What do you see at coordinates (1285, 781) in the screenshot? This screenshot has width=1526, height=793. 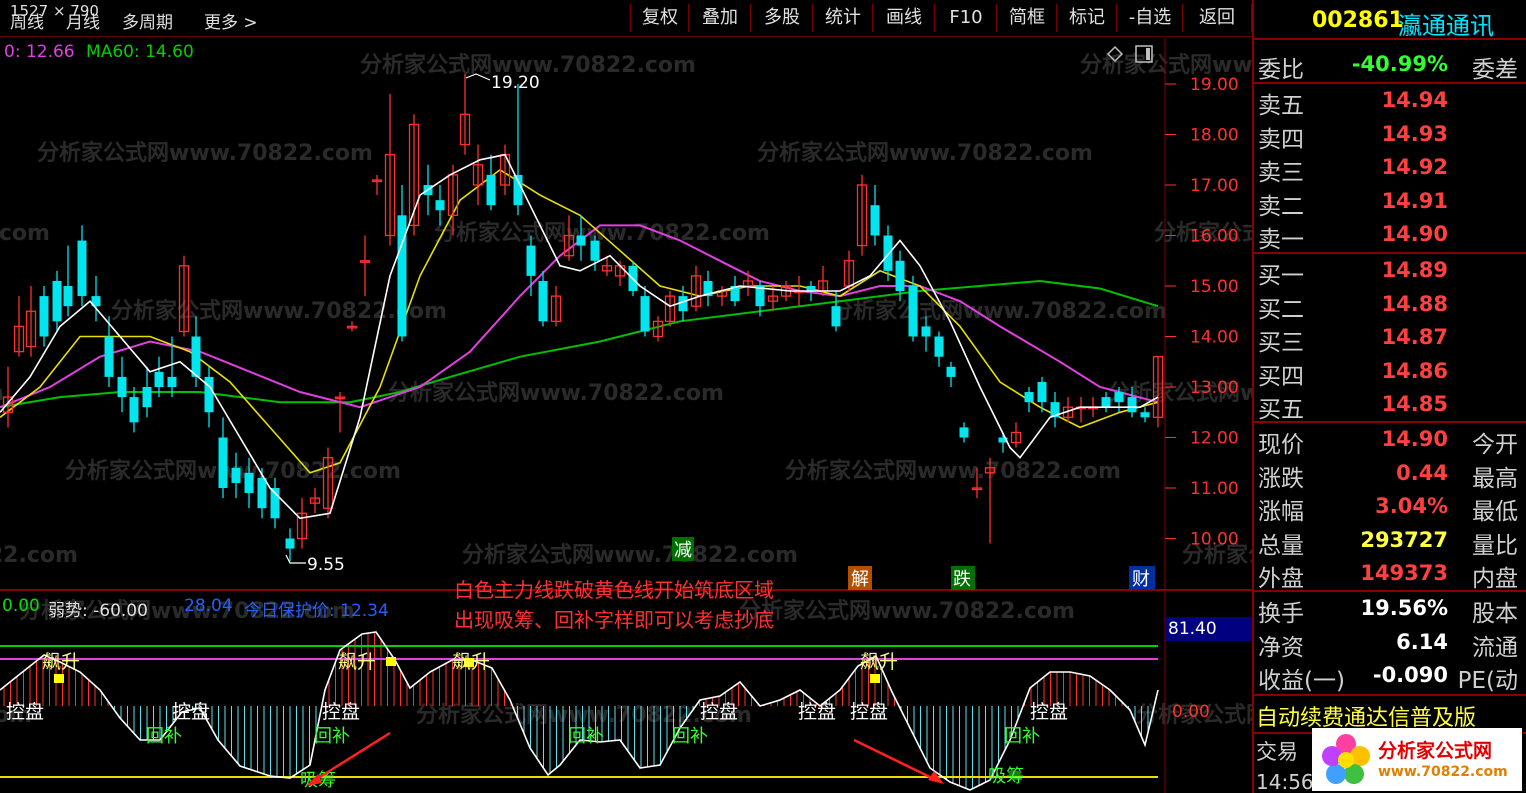 I see `time-label: 14:56` at bounding box center [1285, 781].